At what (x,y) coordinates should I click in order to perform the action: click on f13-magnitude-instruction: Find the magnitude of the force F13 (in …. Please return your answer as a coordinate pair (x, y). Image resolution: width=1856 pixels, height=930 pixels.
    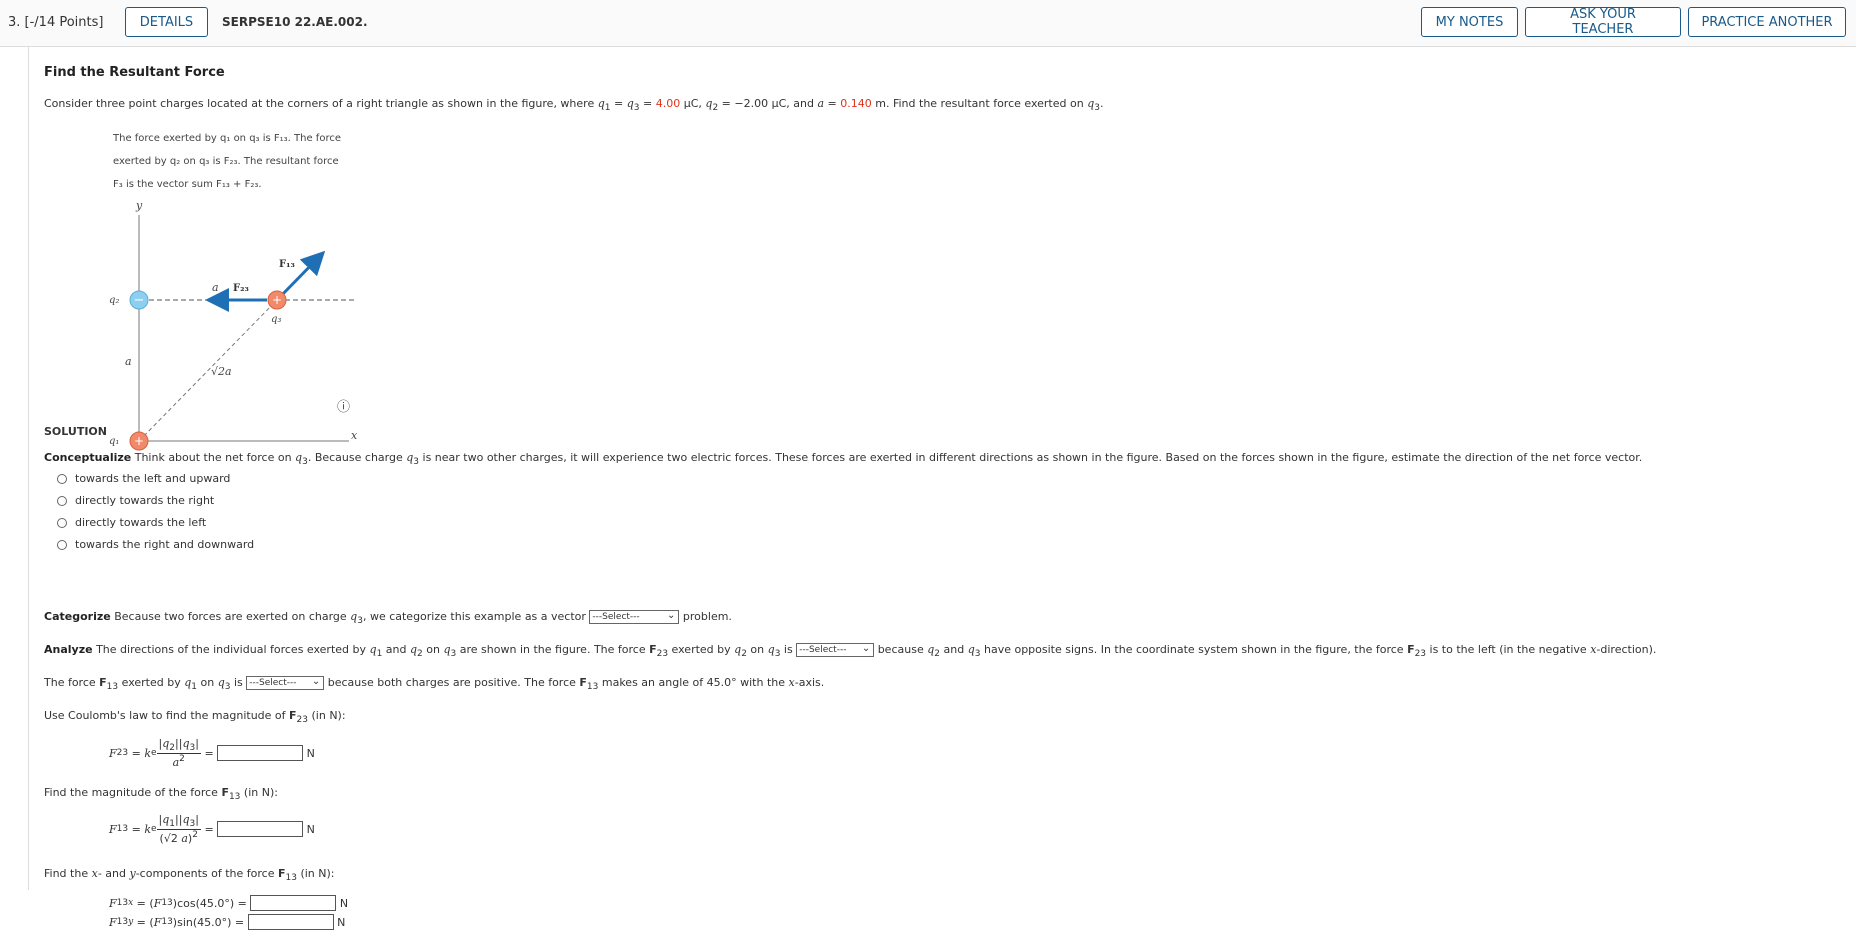
    Looking at the image, I should click on (161, 794).